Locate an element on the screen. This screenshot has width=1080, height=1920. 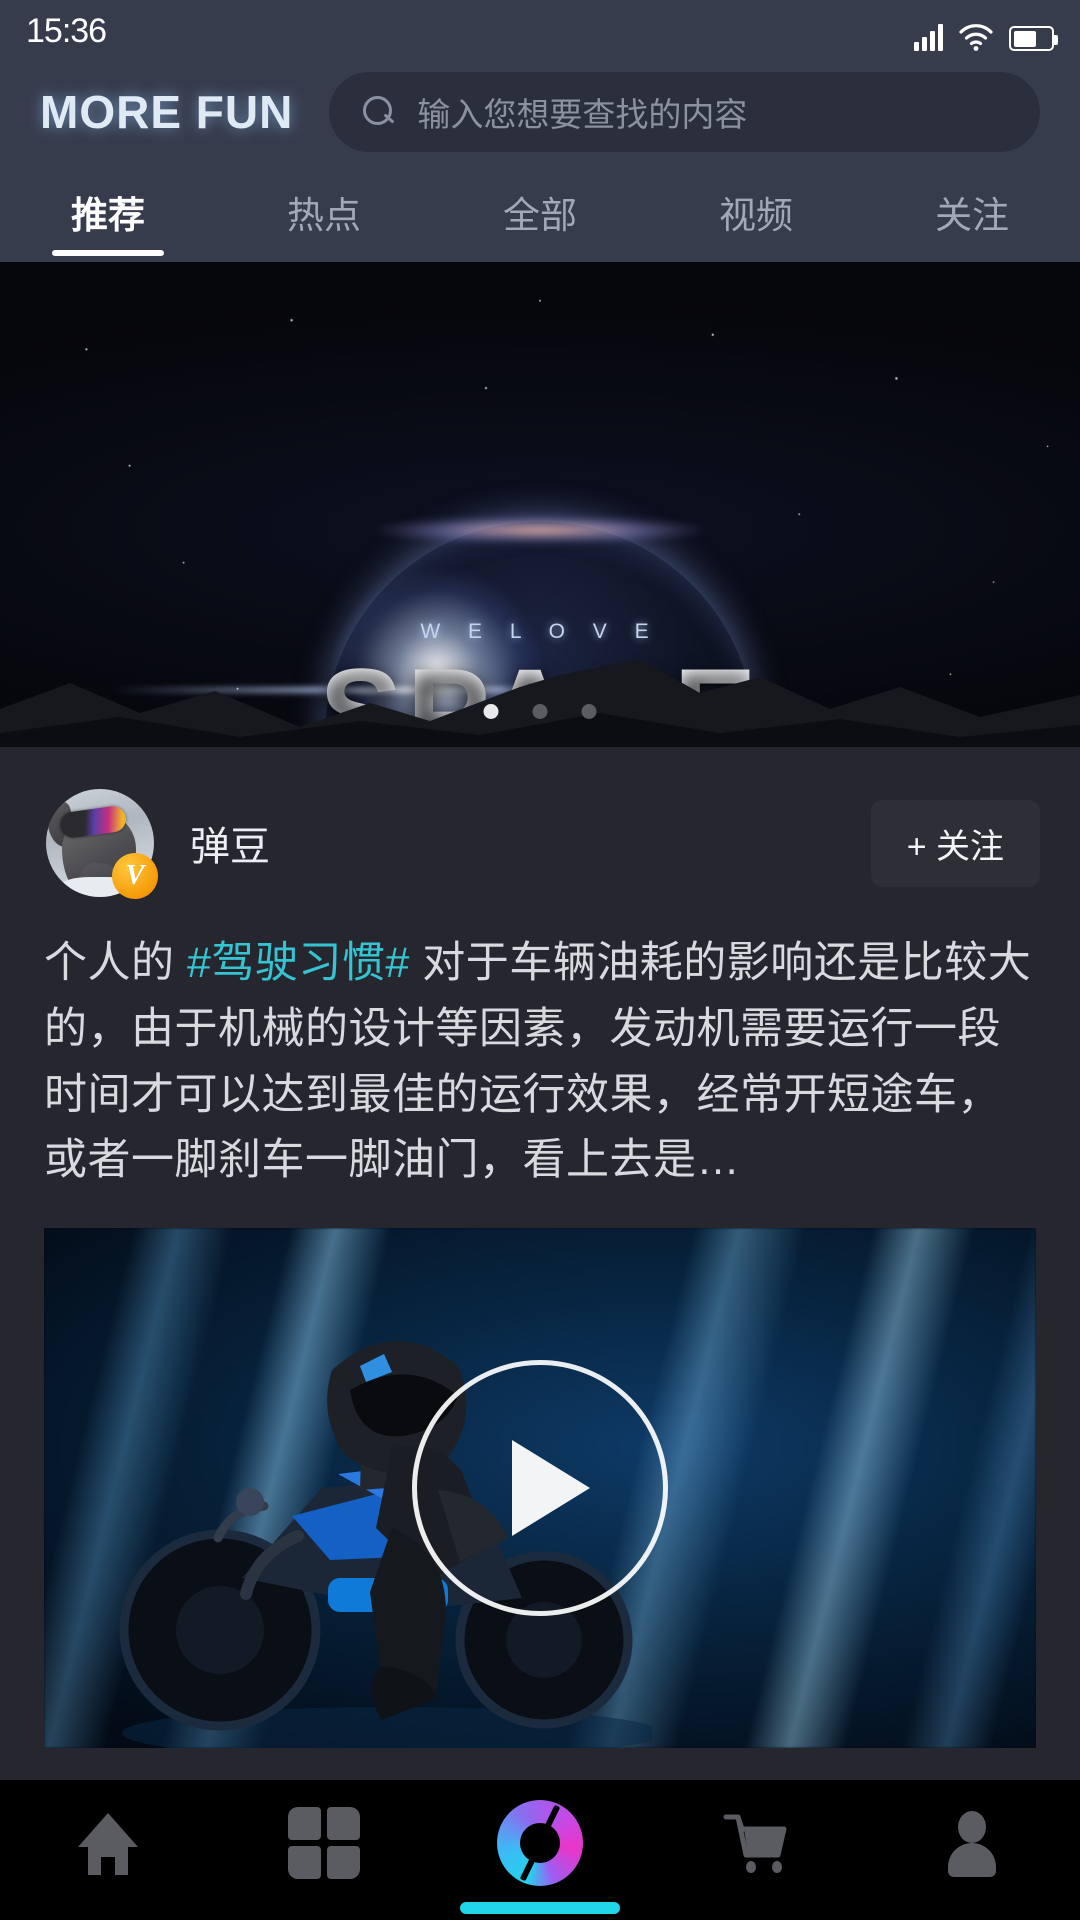
play-icon is located at coordinates (540, 1488).